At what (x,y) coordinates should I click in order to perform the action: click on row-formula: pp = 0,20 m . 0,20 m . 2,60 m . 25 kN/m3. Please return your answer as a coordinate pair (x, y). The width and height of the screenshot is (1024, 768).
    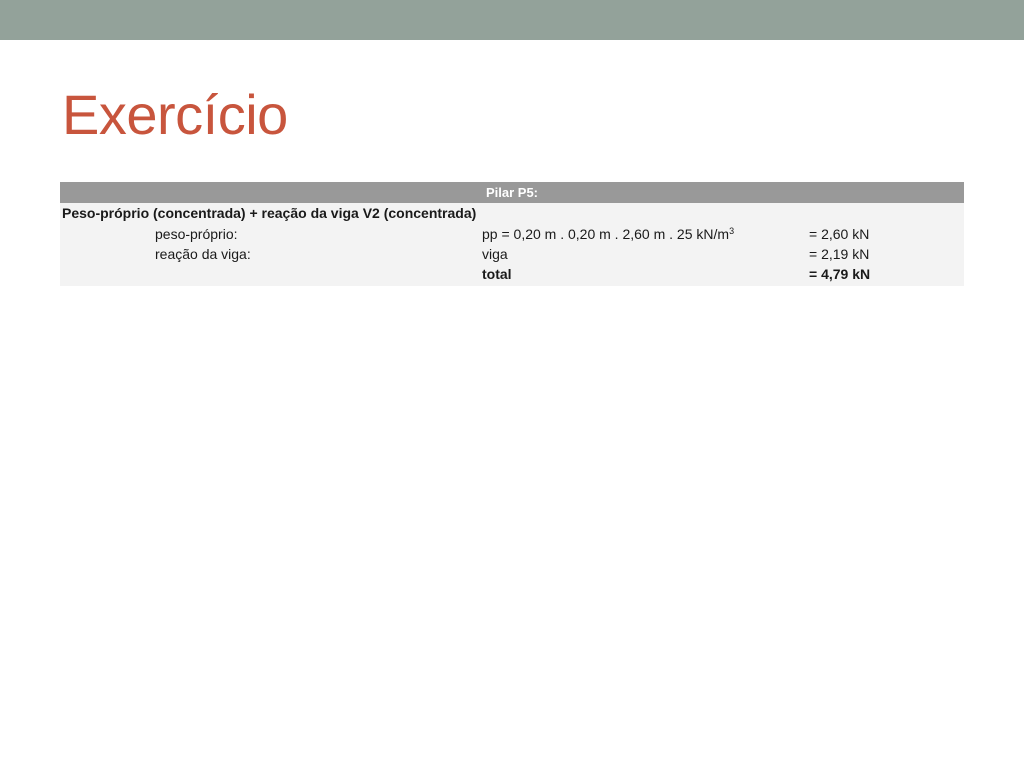
    Looking at the image, I should click on (608, 234).